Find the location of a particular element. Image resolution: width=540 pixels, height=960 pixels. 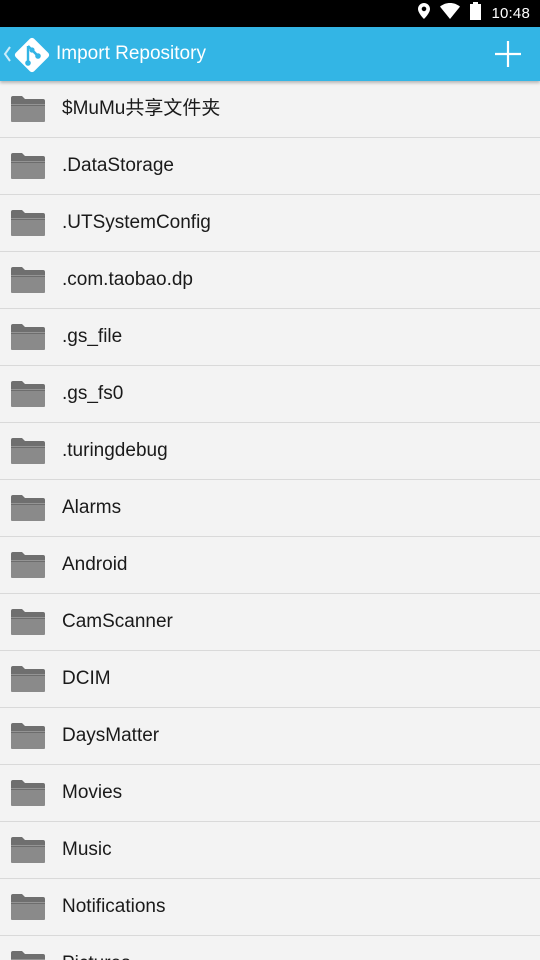

status-time: 10:48 is located at coordinates (510, 13).